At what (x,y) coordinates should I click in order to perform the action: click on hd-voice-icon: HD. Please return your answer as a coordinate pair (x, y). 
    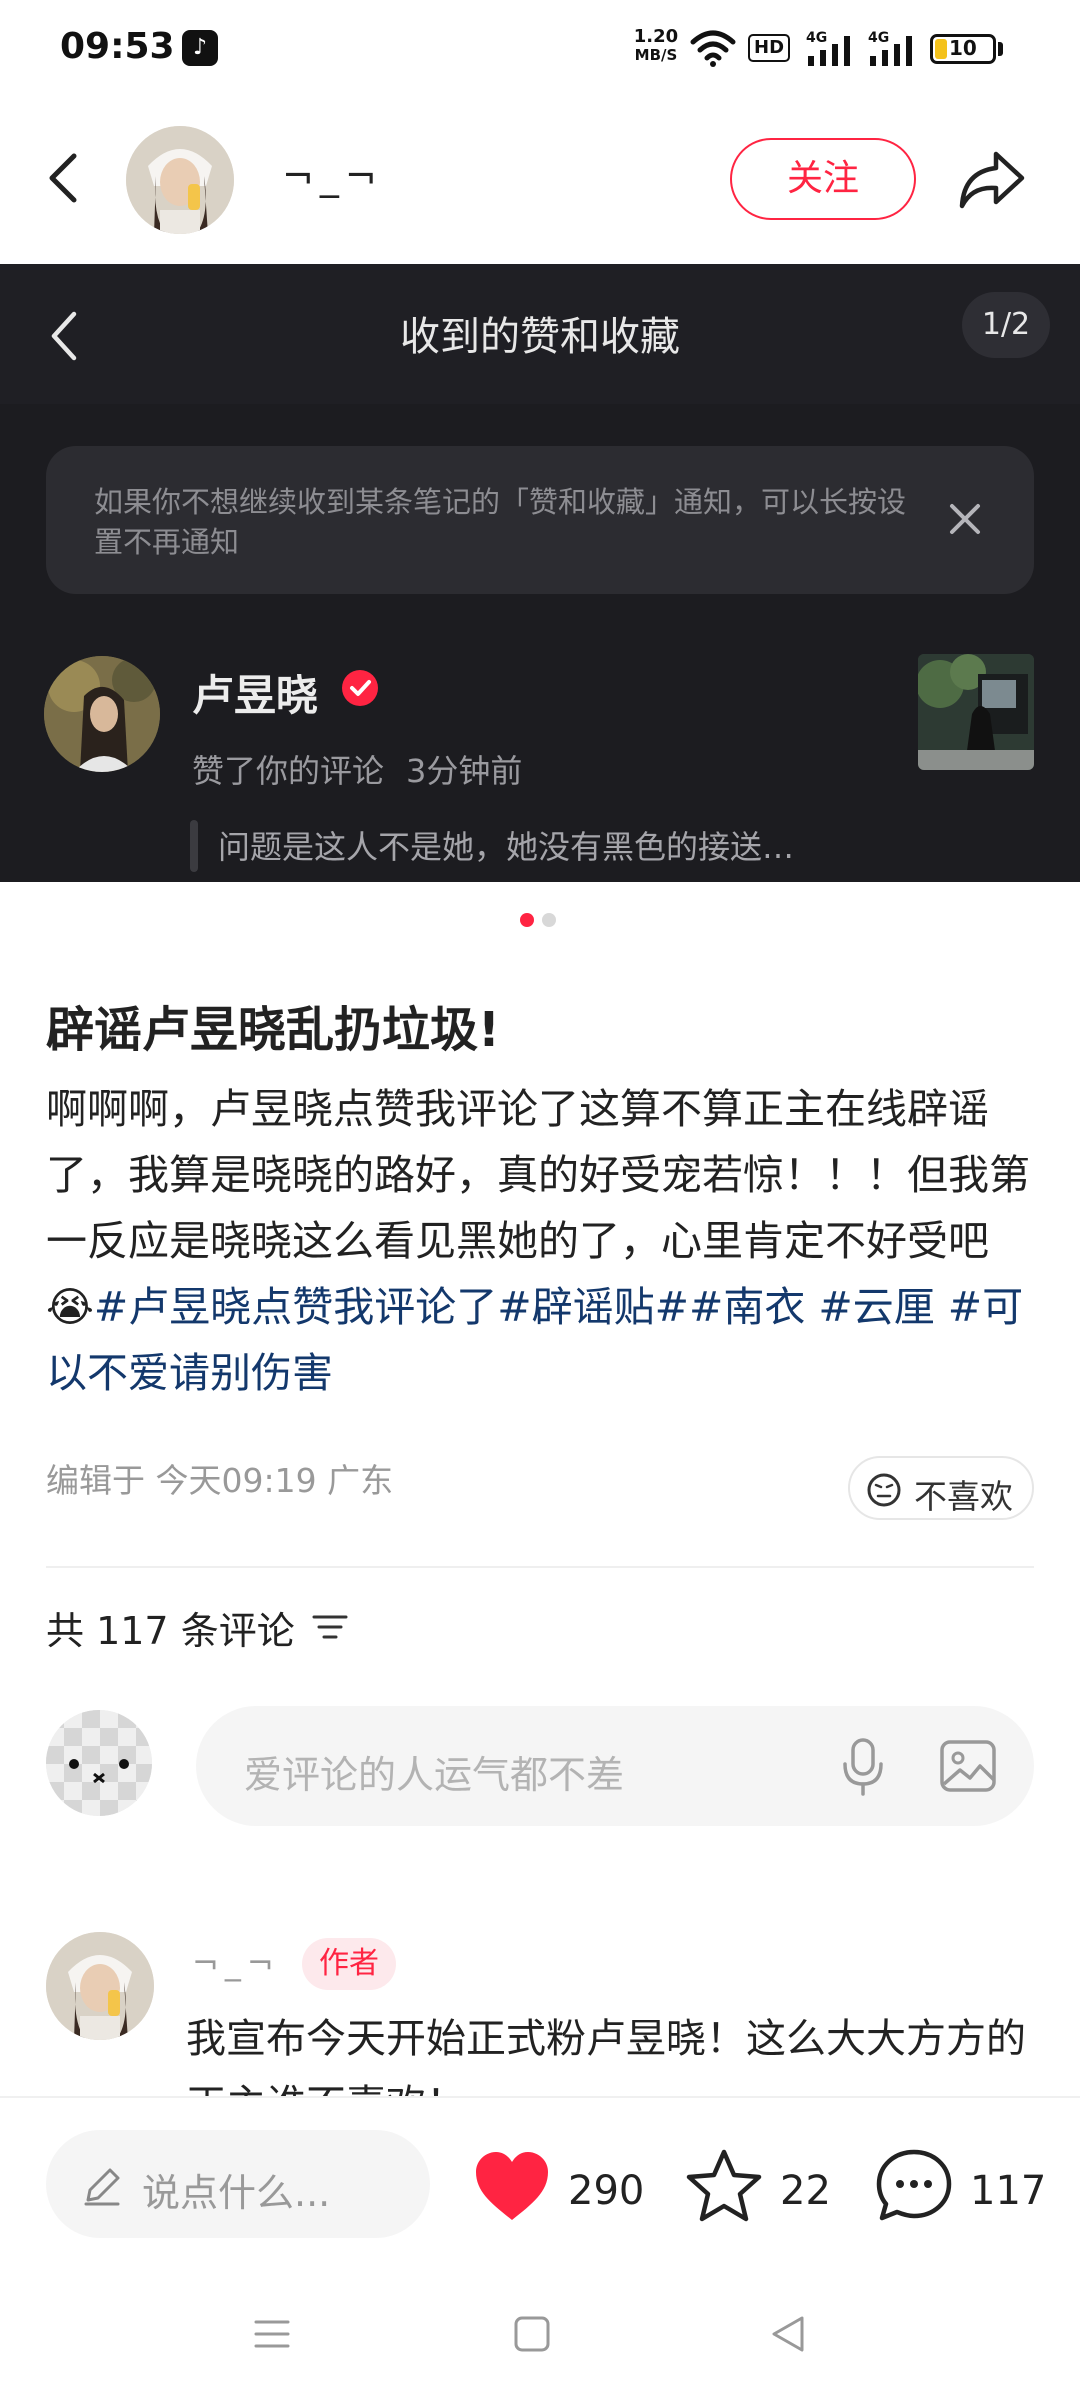
    Looking at the image, I should click on (769, 48).